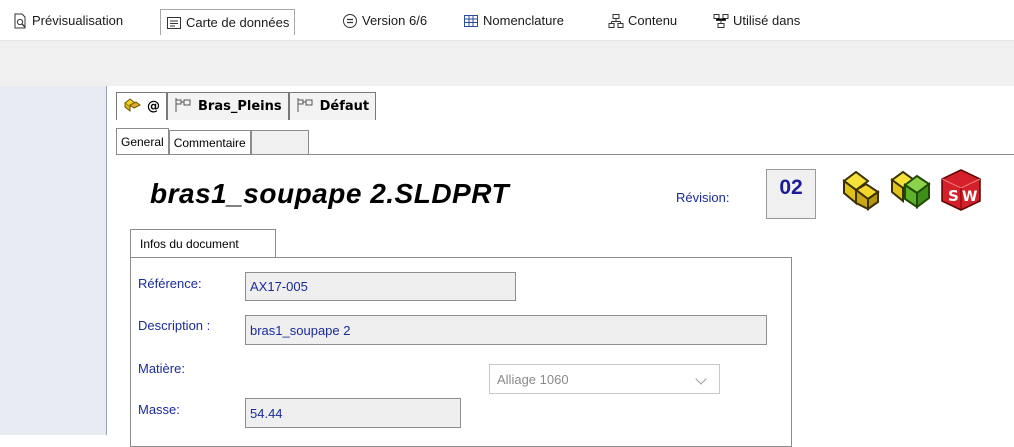 The image size is (1014, 447). What do you see at coordinates (238, 22) in the screenshot?
I see `tab-label: Carte de données` at bounding box center [238, 22].